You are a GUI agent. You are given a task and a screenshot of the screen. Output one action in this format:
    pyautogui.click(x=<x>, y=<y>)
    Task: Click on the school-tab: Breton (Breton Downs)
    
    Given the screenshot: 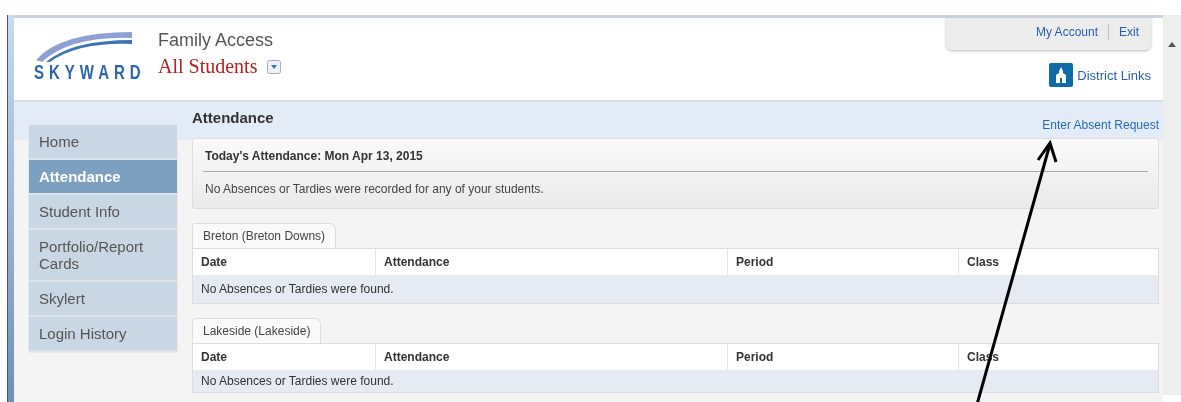 What is the action you would take?
    pyautogui.click(x=264, y=235)
    